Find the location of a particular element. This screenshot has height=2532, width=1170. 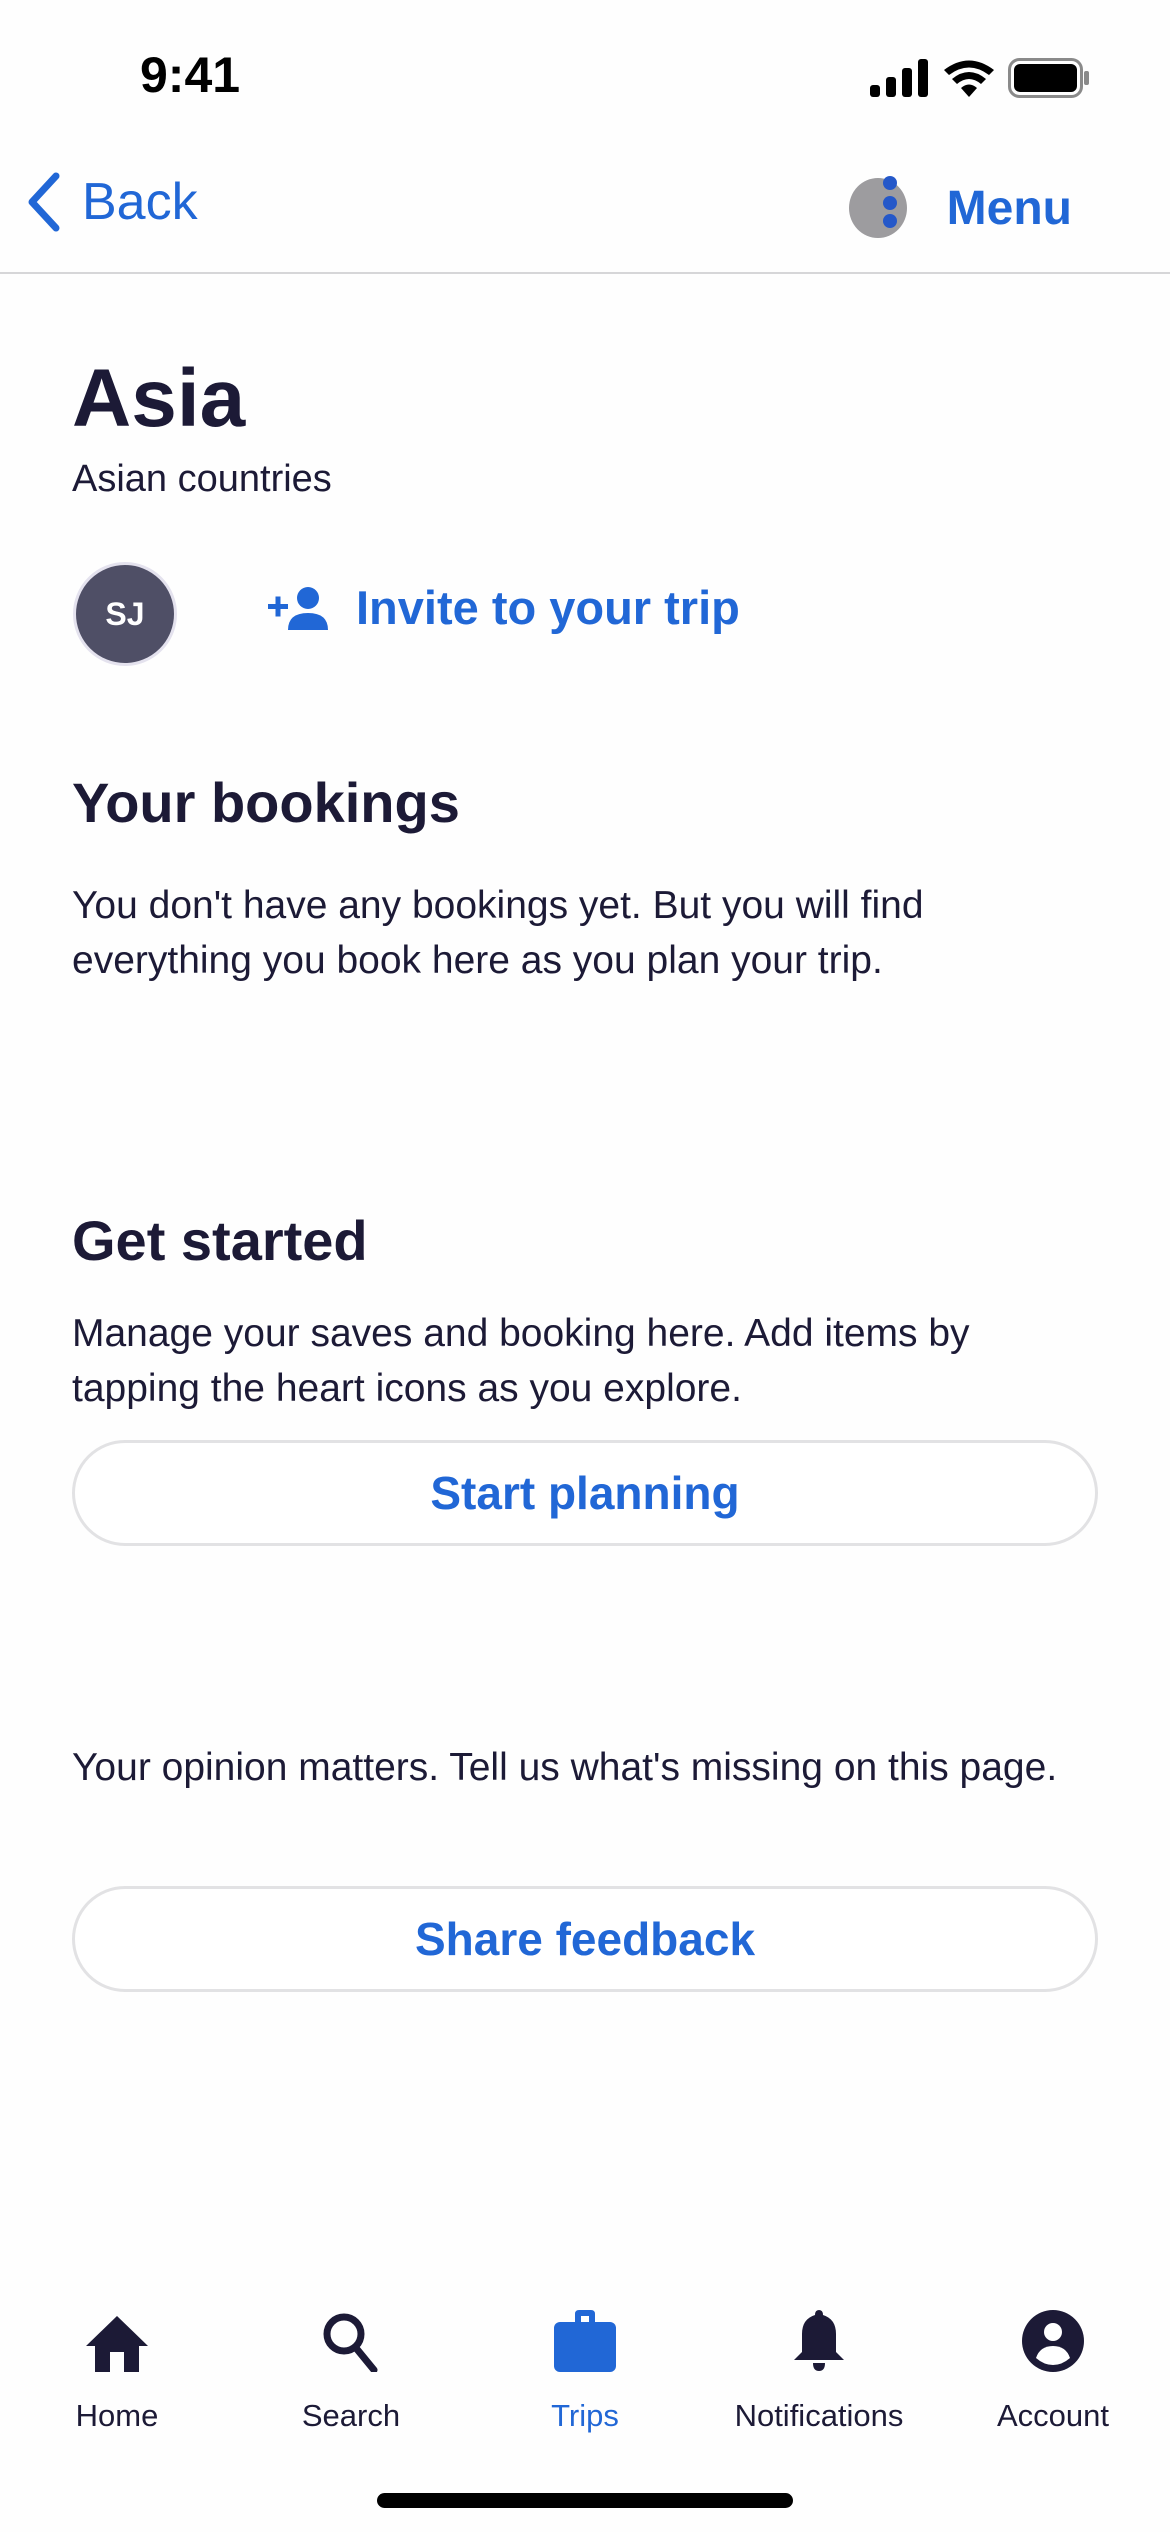

home-indicator is located at coordinates (585, 2500).